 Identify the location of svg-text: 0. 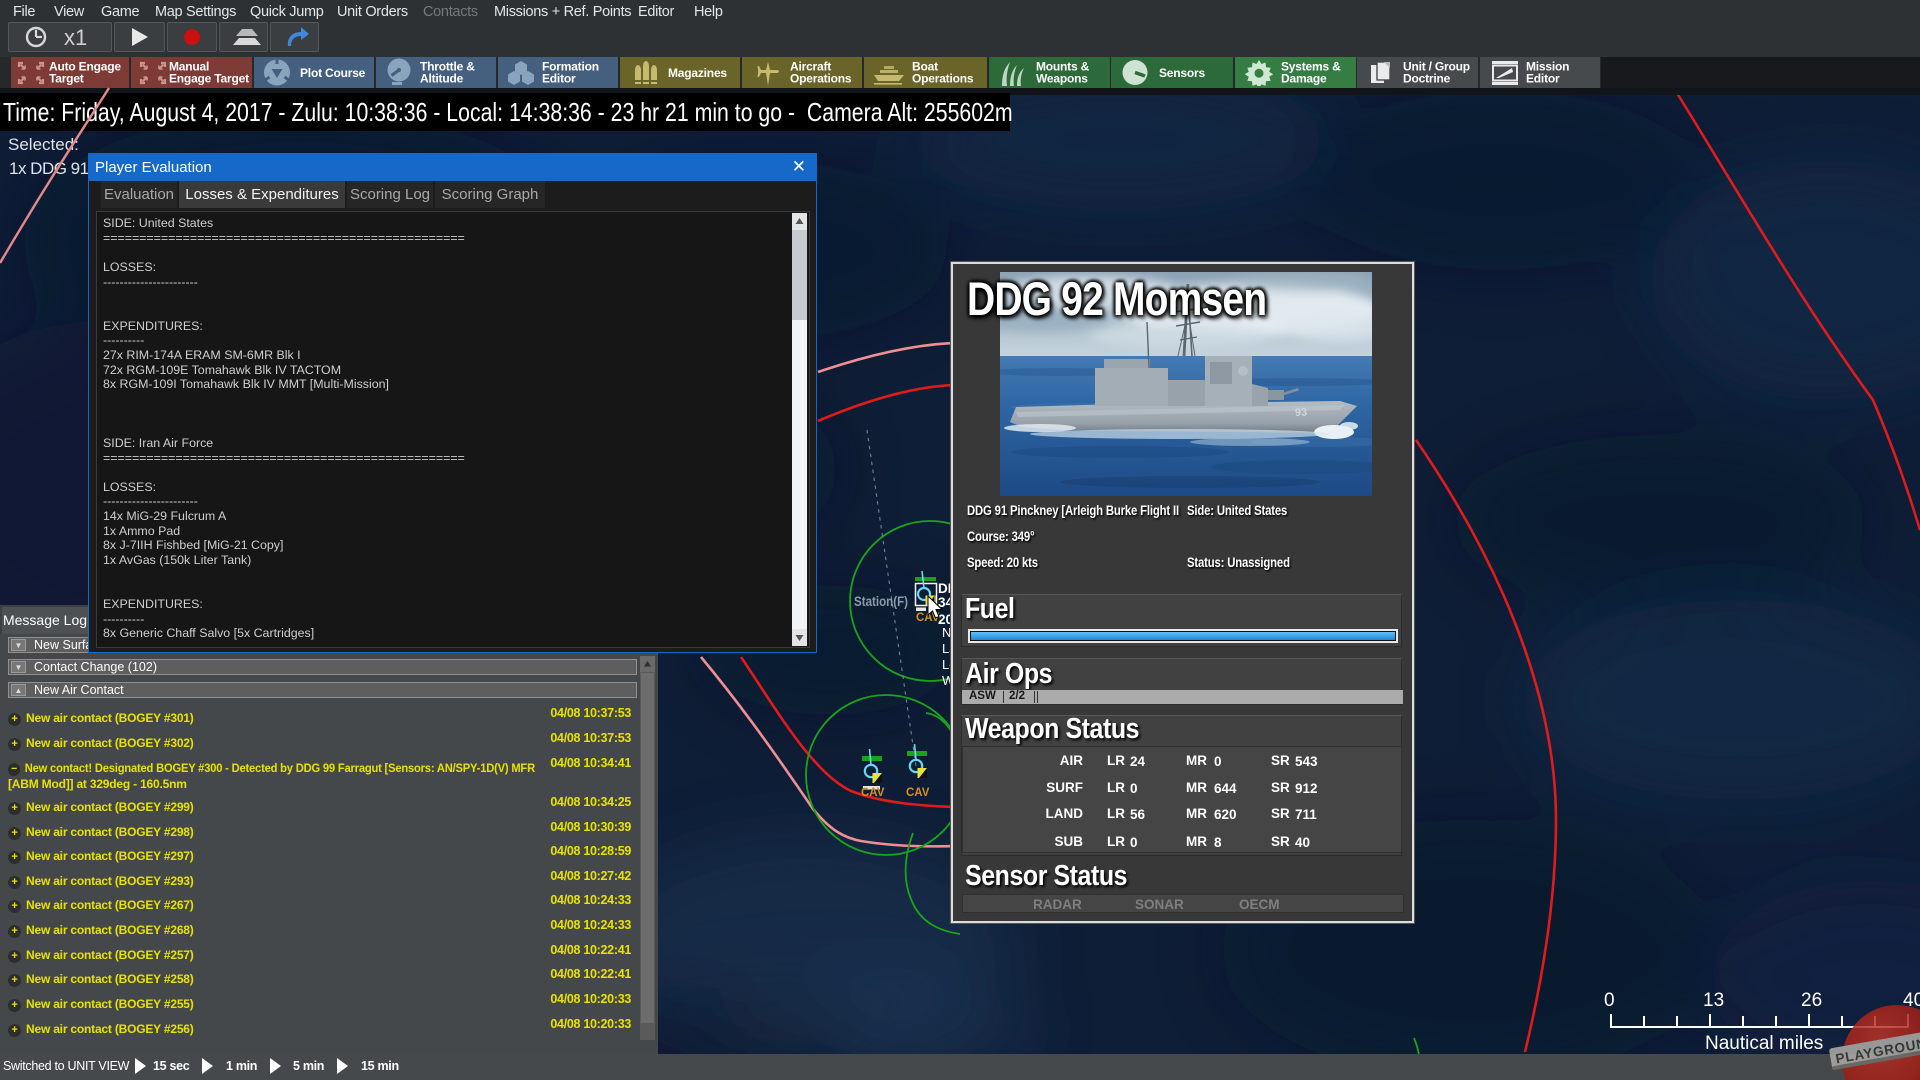
(1609, 1000).